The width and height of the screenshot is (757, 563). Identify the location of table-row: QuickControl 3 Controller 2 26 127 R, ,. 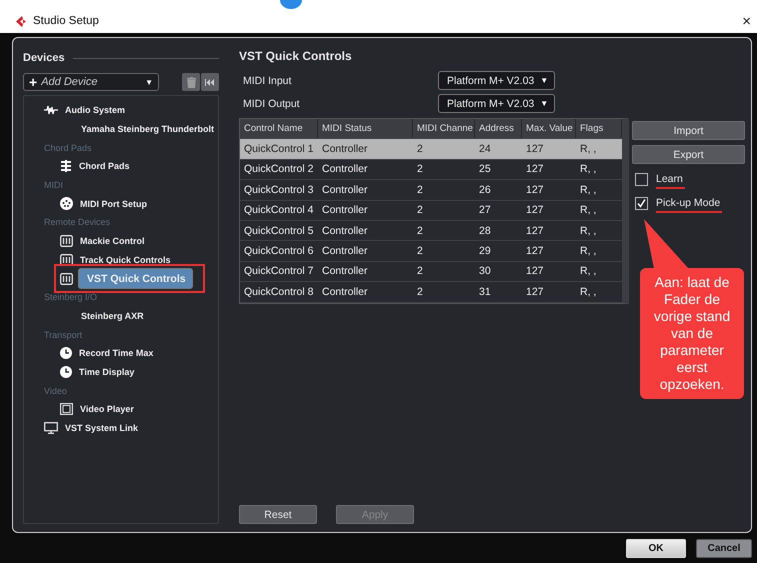
(431, 190).